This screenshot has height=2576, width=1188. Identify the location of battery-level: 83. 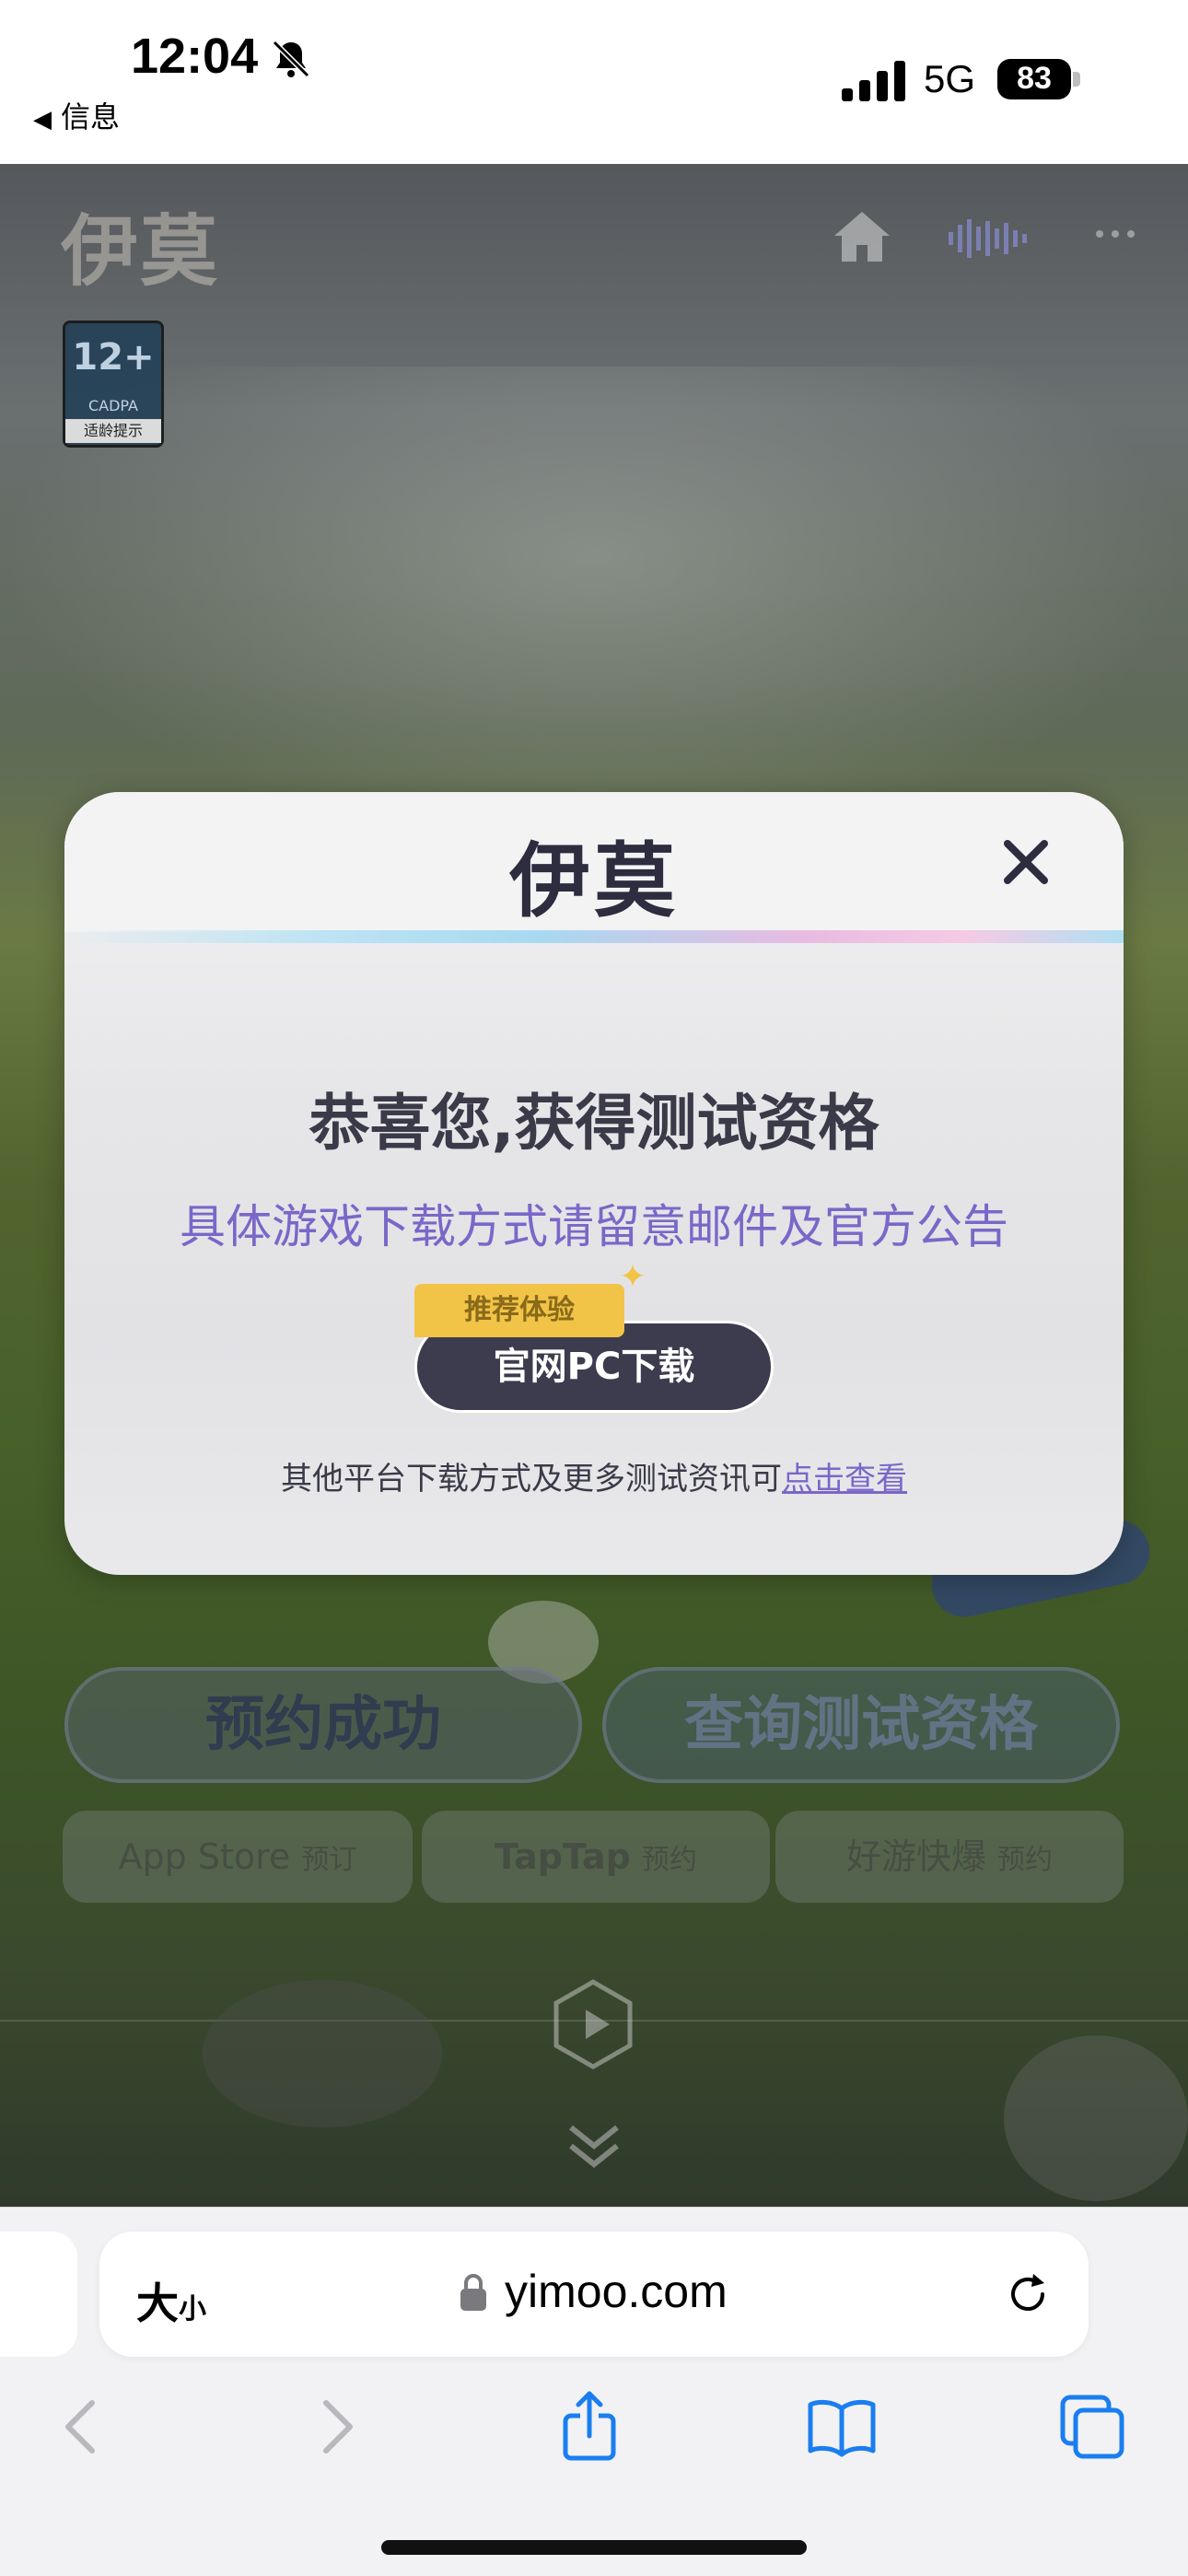
(1034, 78).